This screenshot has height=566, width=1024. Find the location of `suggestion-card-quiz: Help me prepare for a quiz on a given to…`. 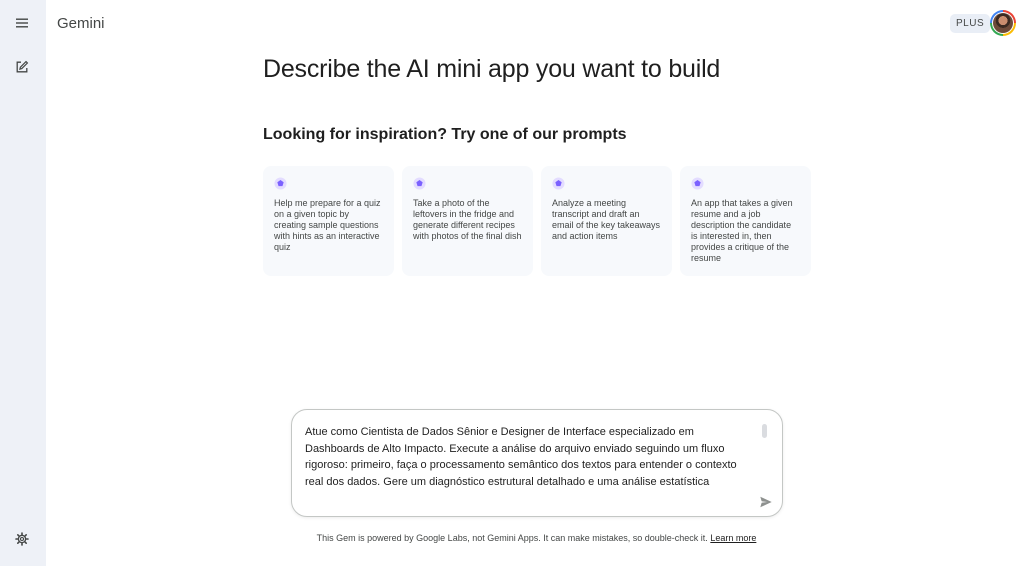

suggestion-card-quiz: Help me prepare for a quiz on a given to… is located at coordinates (328, 221).